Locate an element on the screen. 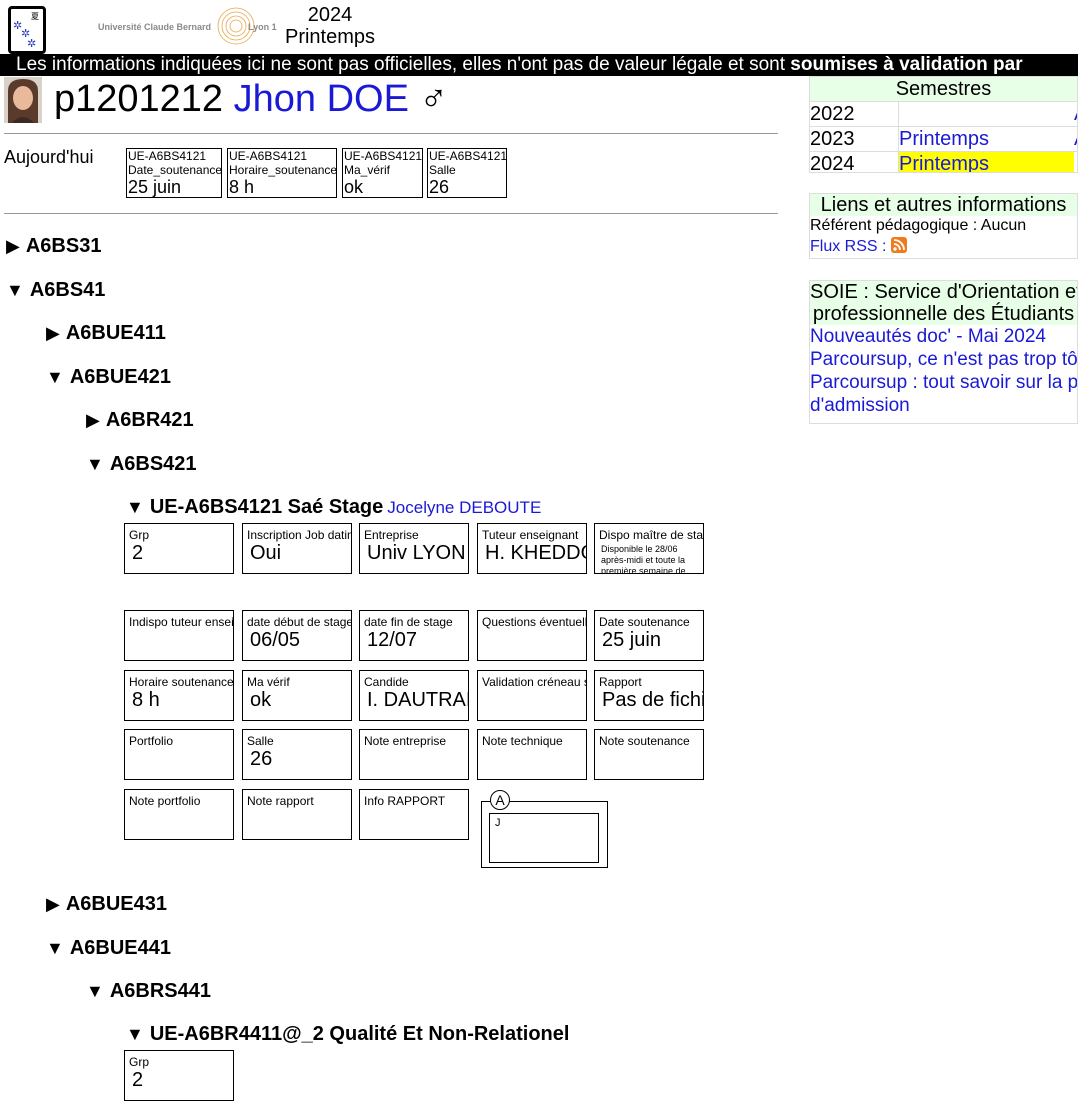 The height and width of the screenshot is (1101, 1078). semester-link-current: Printemps is located at coordinates (986, 162).